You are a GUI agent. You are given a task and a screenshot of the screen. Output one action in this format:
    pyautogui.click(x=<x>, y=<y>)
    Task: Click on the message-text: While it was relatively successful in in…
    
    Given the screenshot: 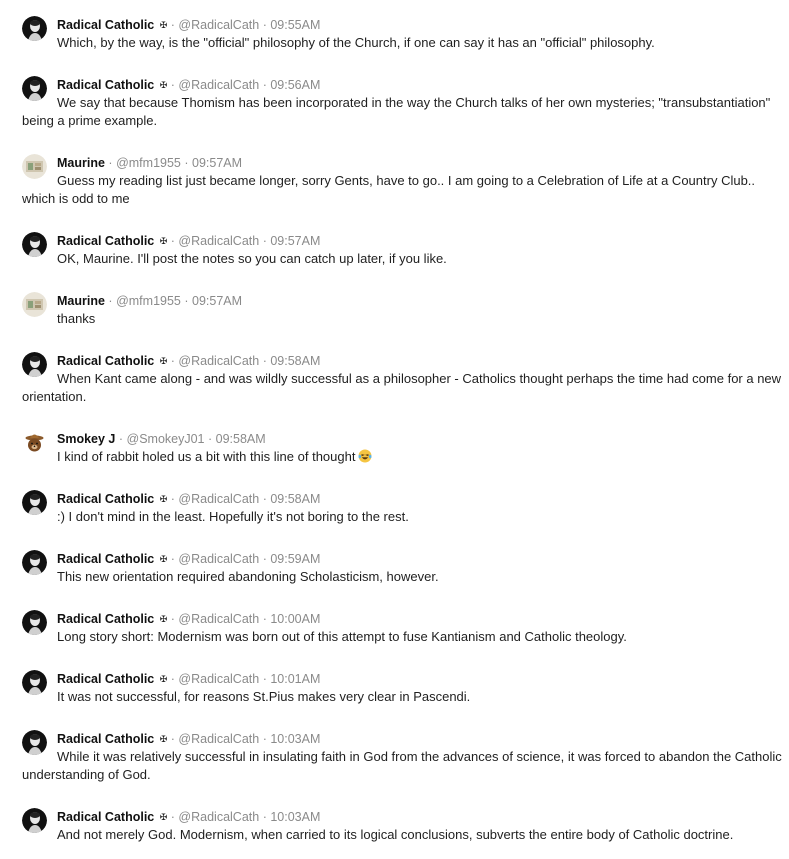 What is the action you would take?
    pyautogui.click(x=402, y=765)
    